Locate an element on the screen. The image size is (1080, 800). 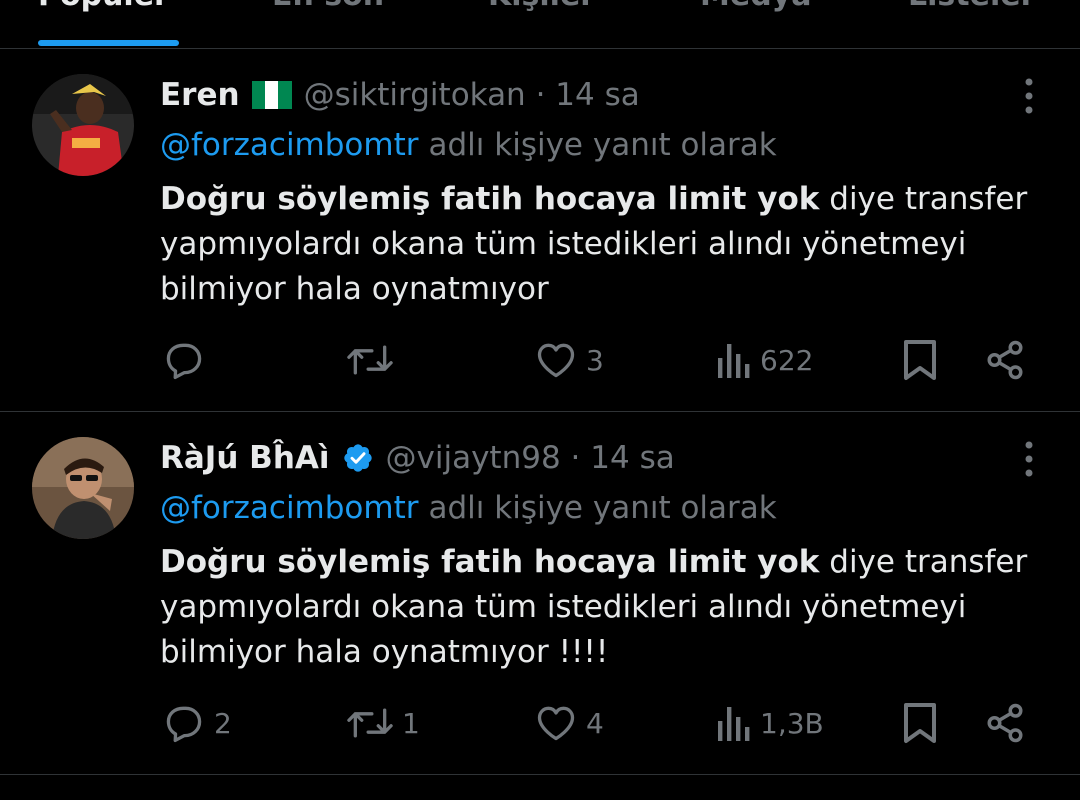
retweet-button: 1 is located at coordinates (383, 723).